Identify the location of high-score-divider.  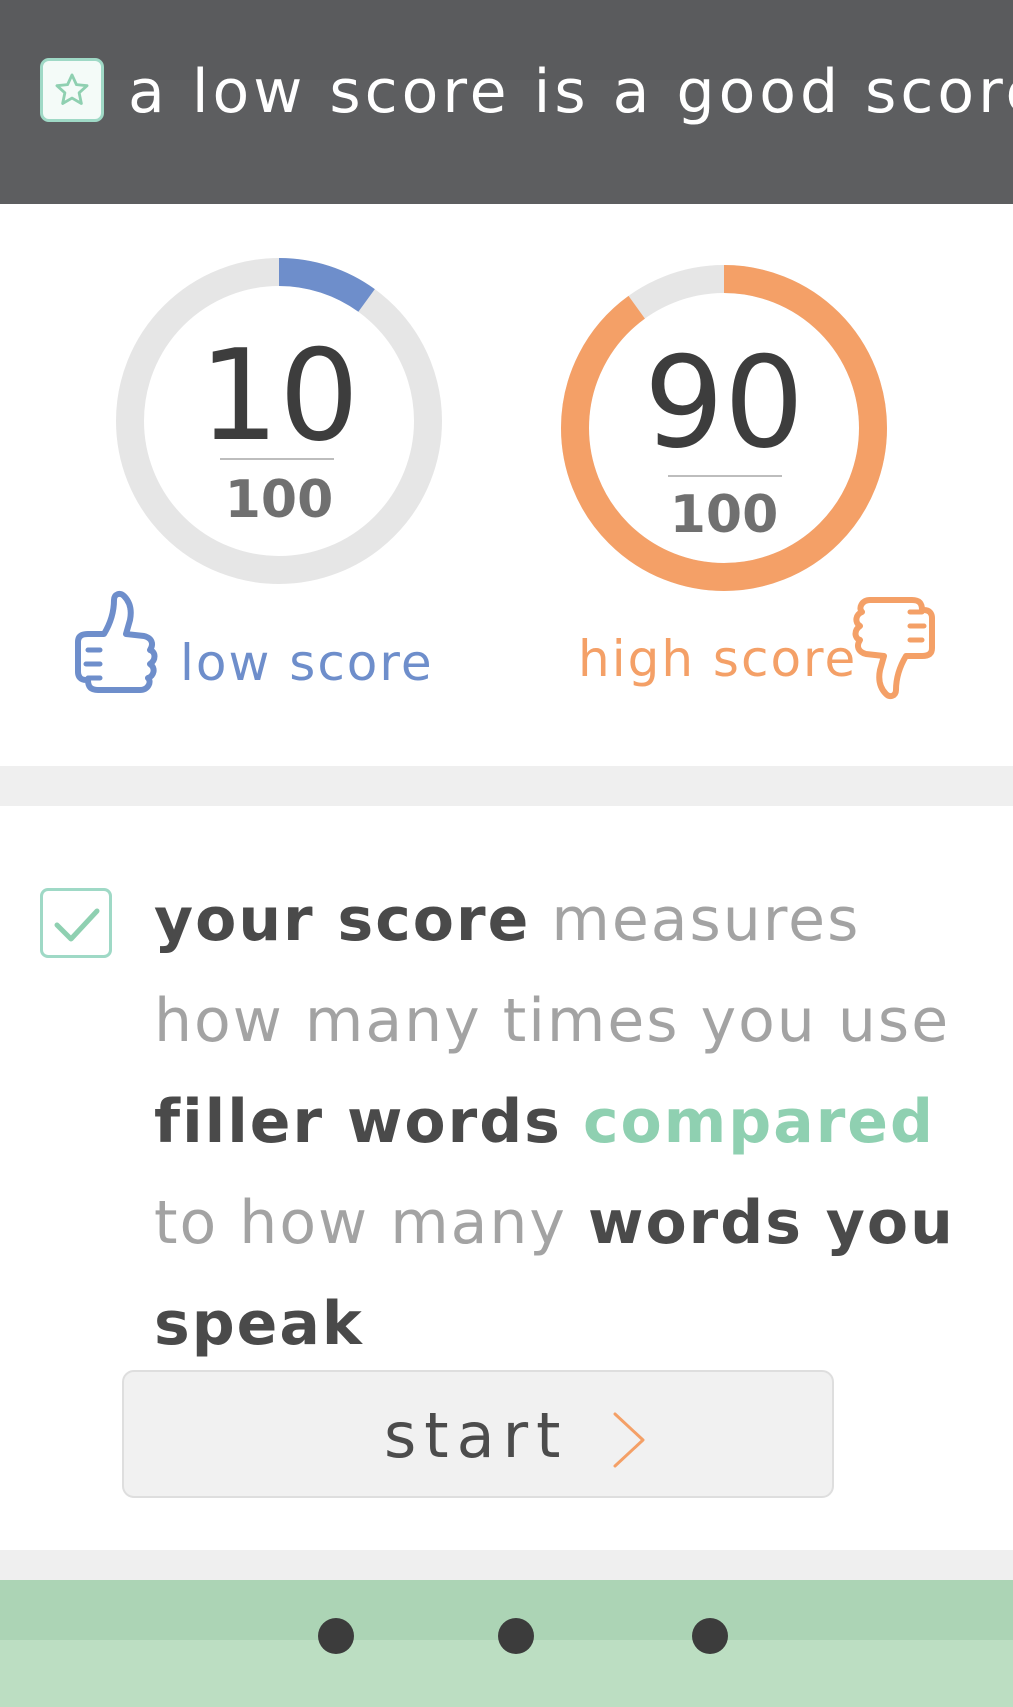
(725, 476).